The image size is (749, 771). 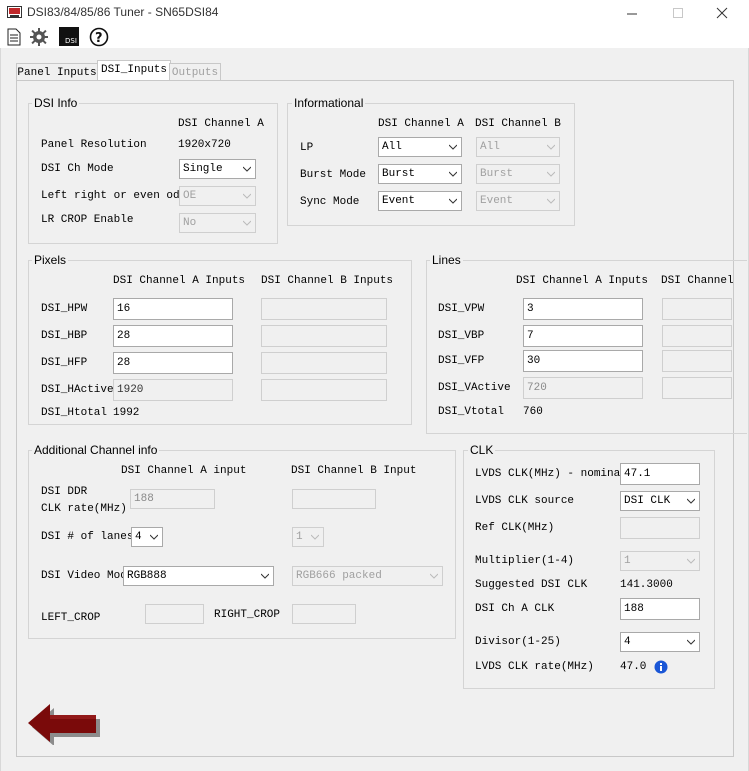 I want to click on lvds-source-value: DSI CLK, so click(x=647, y=501).